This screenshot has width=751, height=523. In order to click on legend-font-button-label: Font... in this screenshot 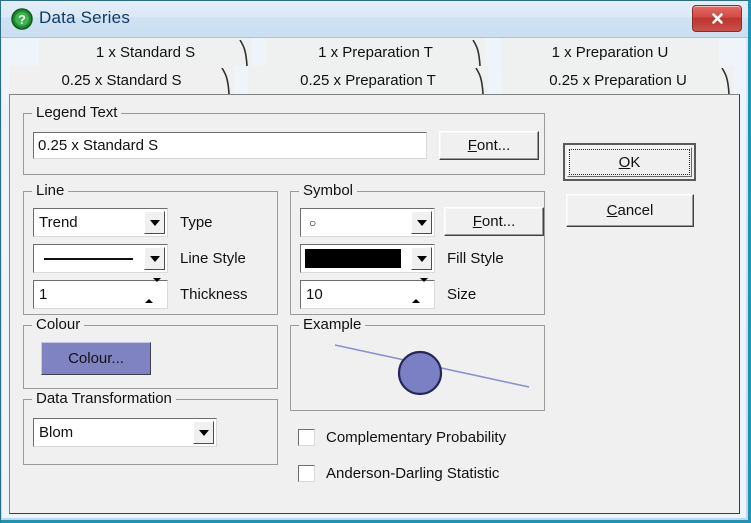, I will do `click(489, 145)`.